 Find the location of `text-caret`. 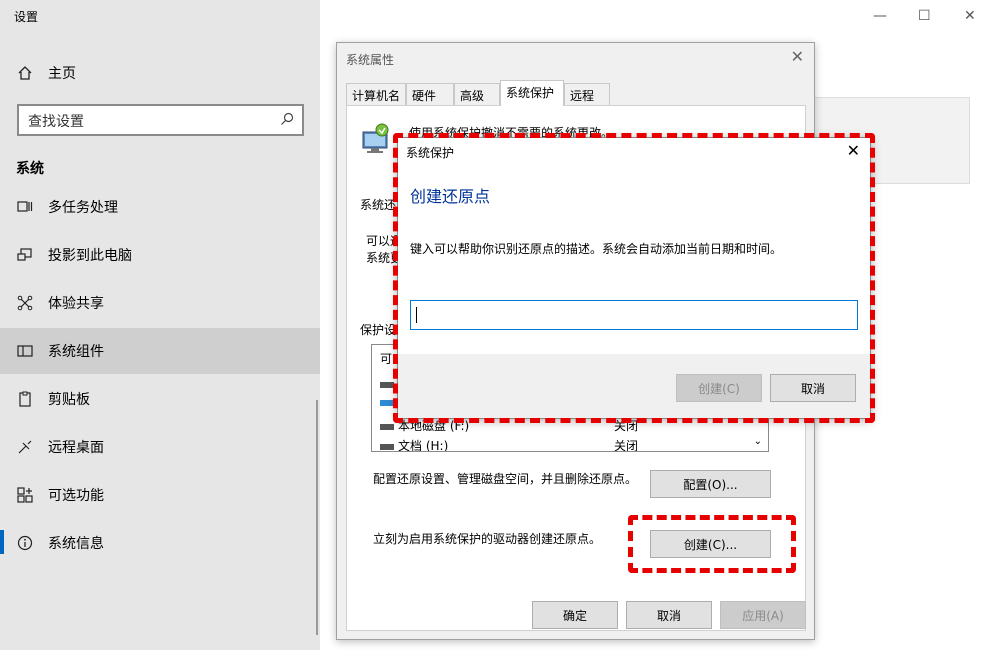

text-caret is located at coordinates (416, 315).